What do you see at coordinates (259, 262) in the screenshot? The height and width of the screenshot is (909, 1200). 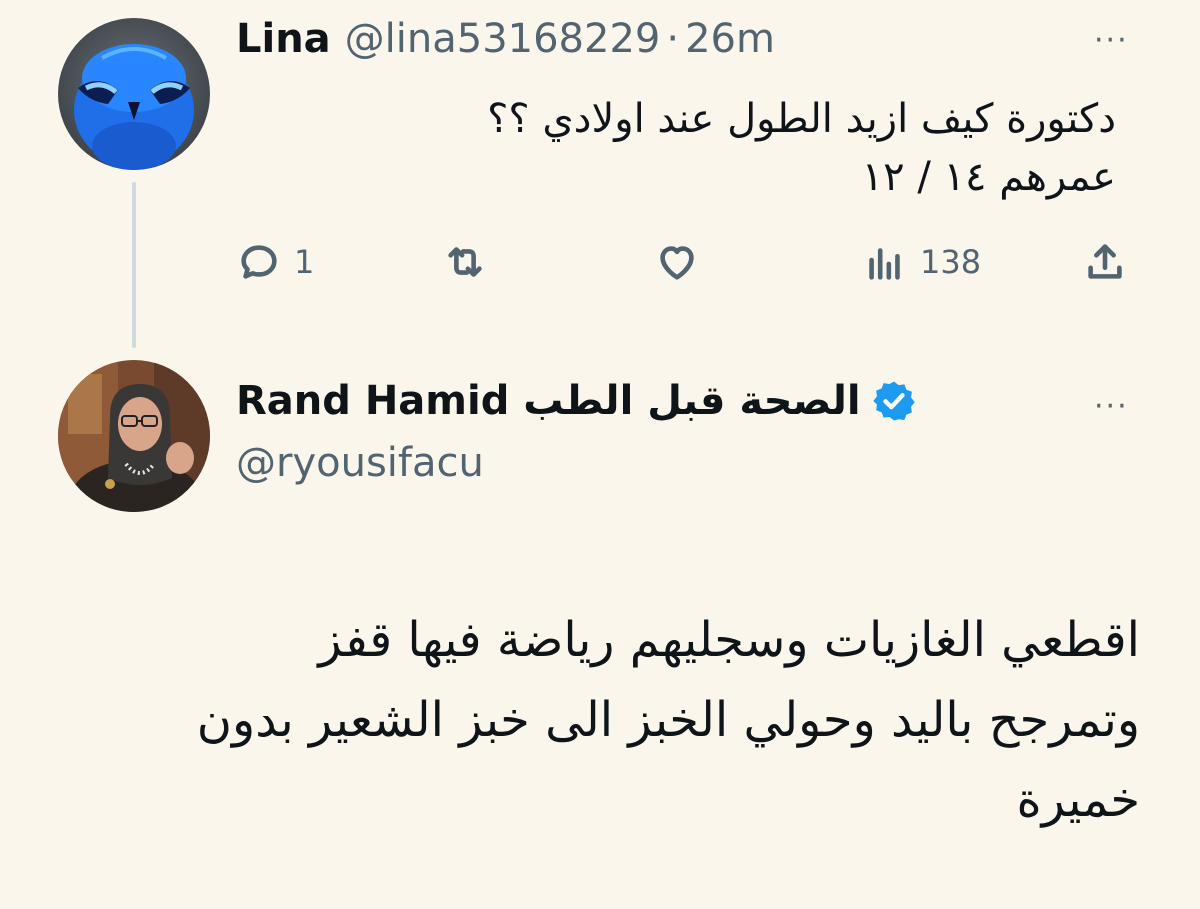 I see `reply-icon` at bounding box center [259, 262].